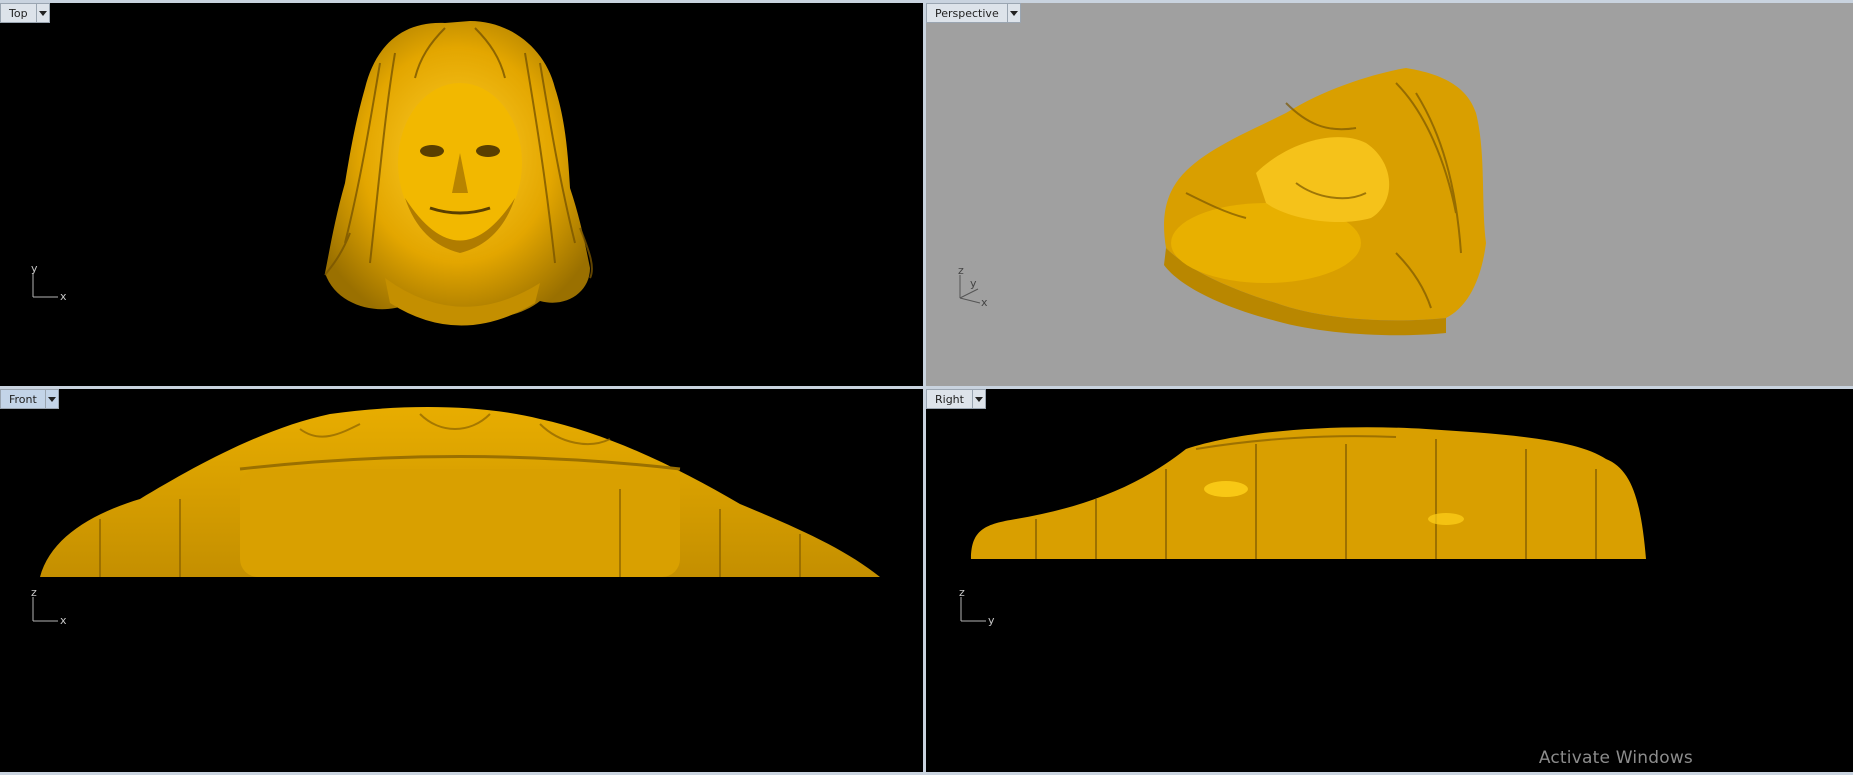 The width and height of the screenshot is (1853, 775). I want to click on viewport-title-perspective: Perspective, so click(973, 13).